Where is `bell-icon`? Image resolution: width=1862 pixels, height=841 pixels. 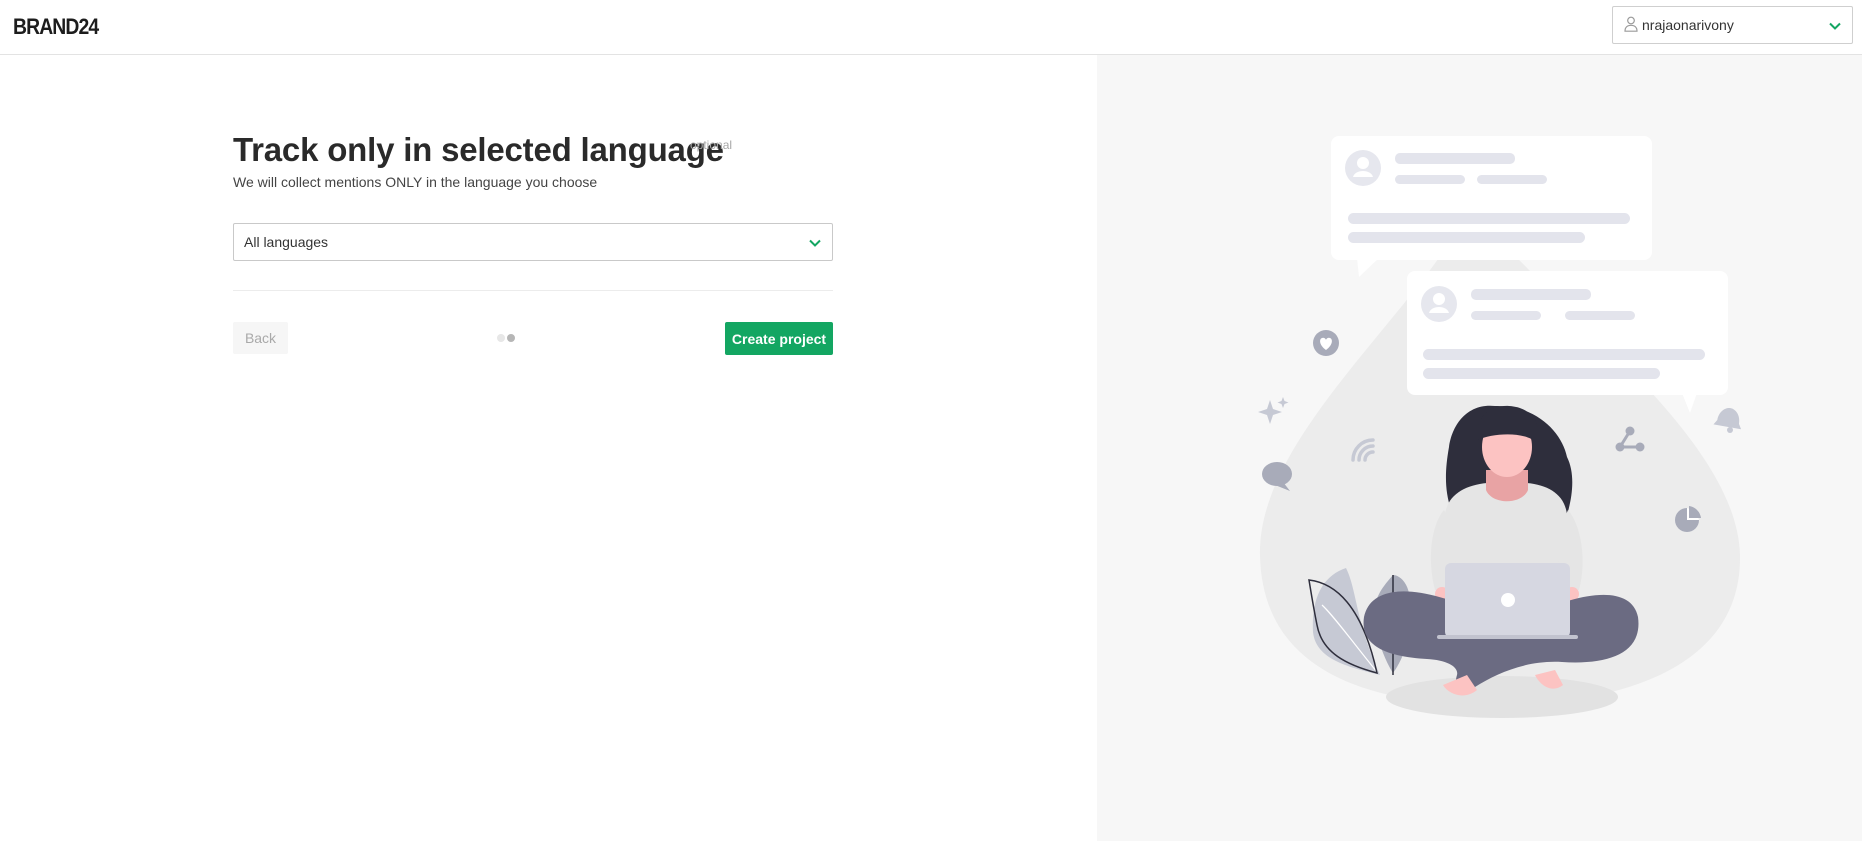
bell-icon is located at coordinates (1727, 420).